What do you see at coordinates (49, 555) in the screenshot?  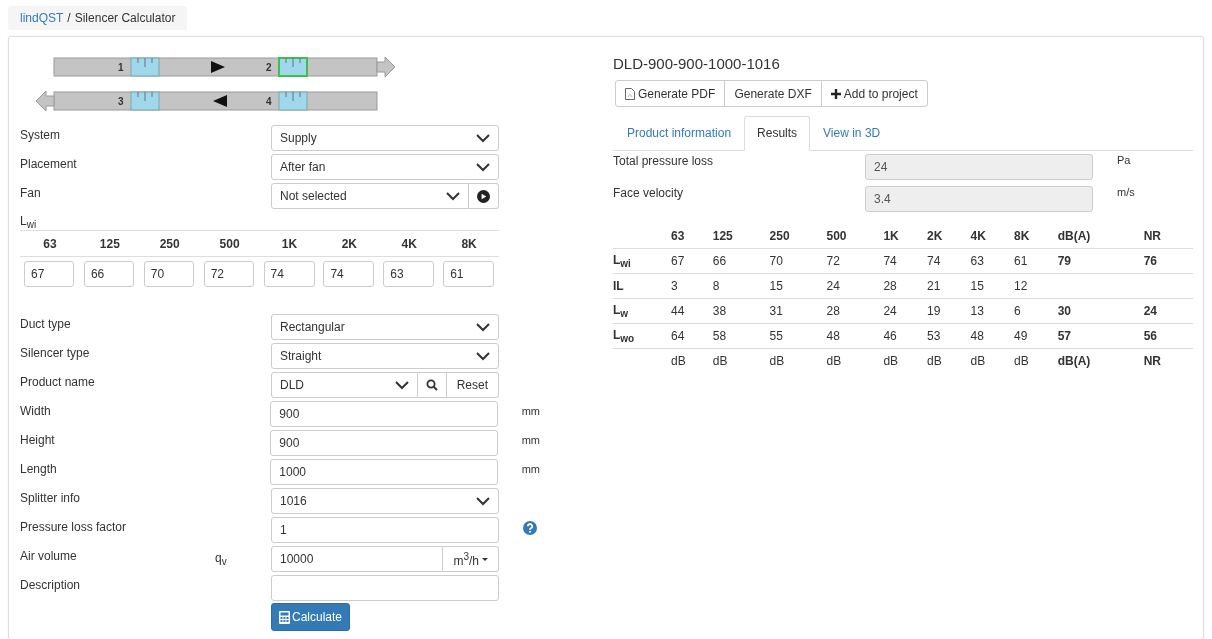 I see `field-label: Air volume` at bounding box center [49, 555].